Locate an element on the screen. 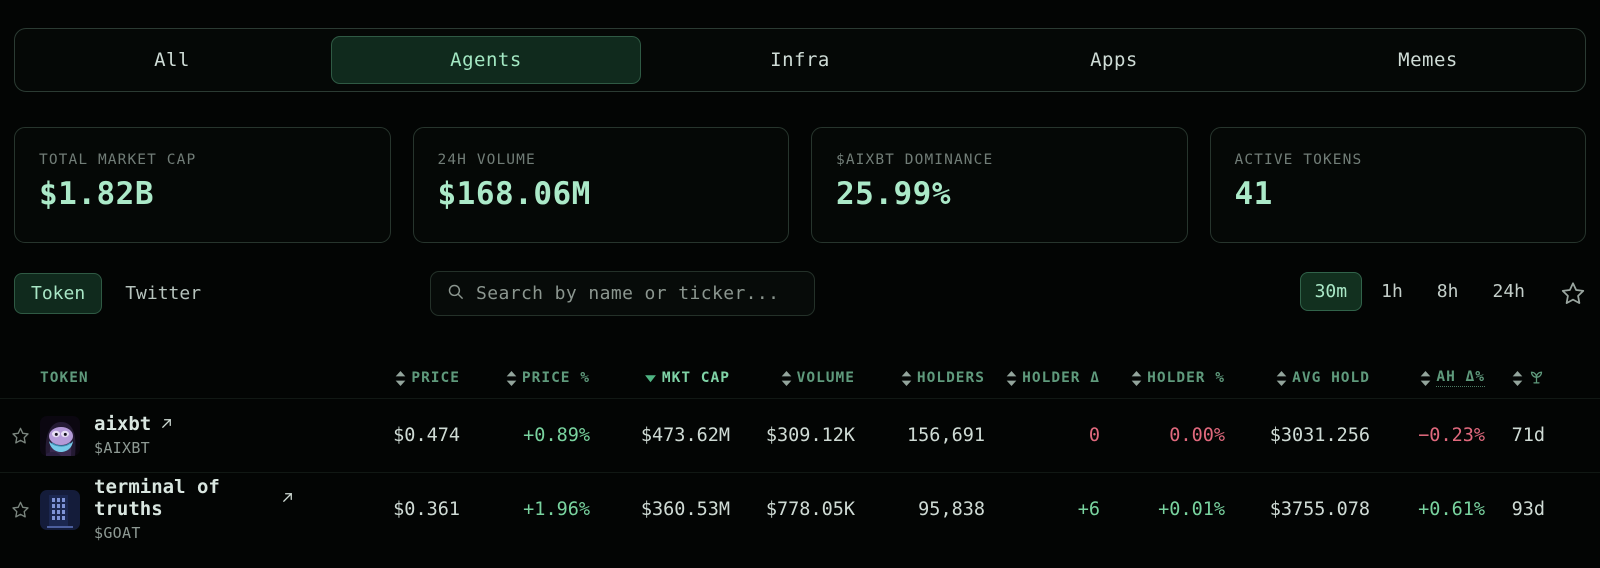 The height and width of the screenshot is (568, 1600). cell-volume: $778.05K is located at coordinates (810, 509).